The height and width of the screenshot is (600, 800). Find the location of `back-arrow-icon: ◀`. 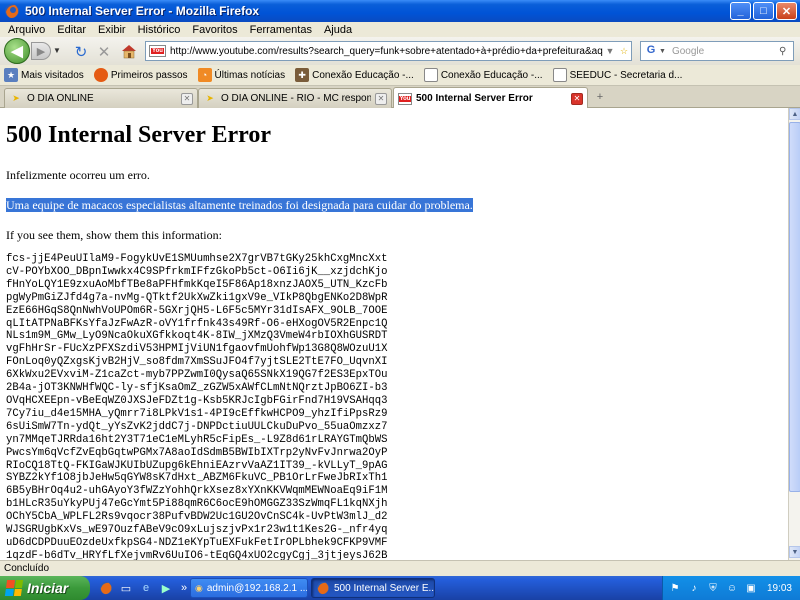

back-arrow-icon: ◀ is located at coordinates (17, 51).